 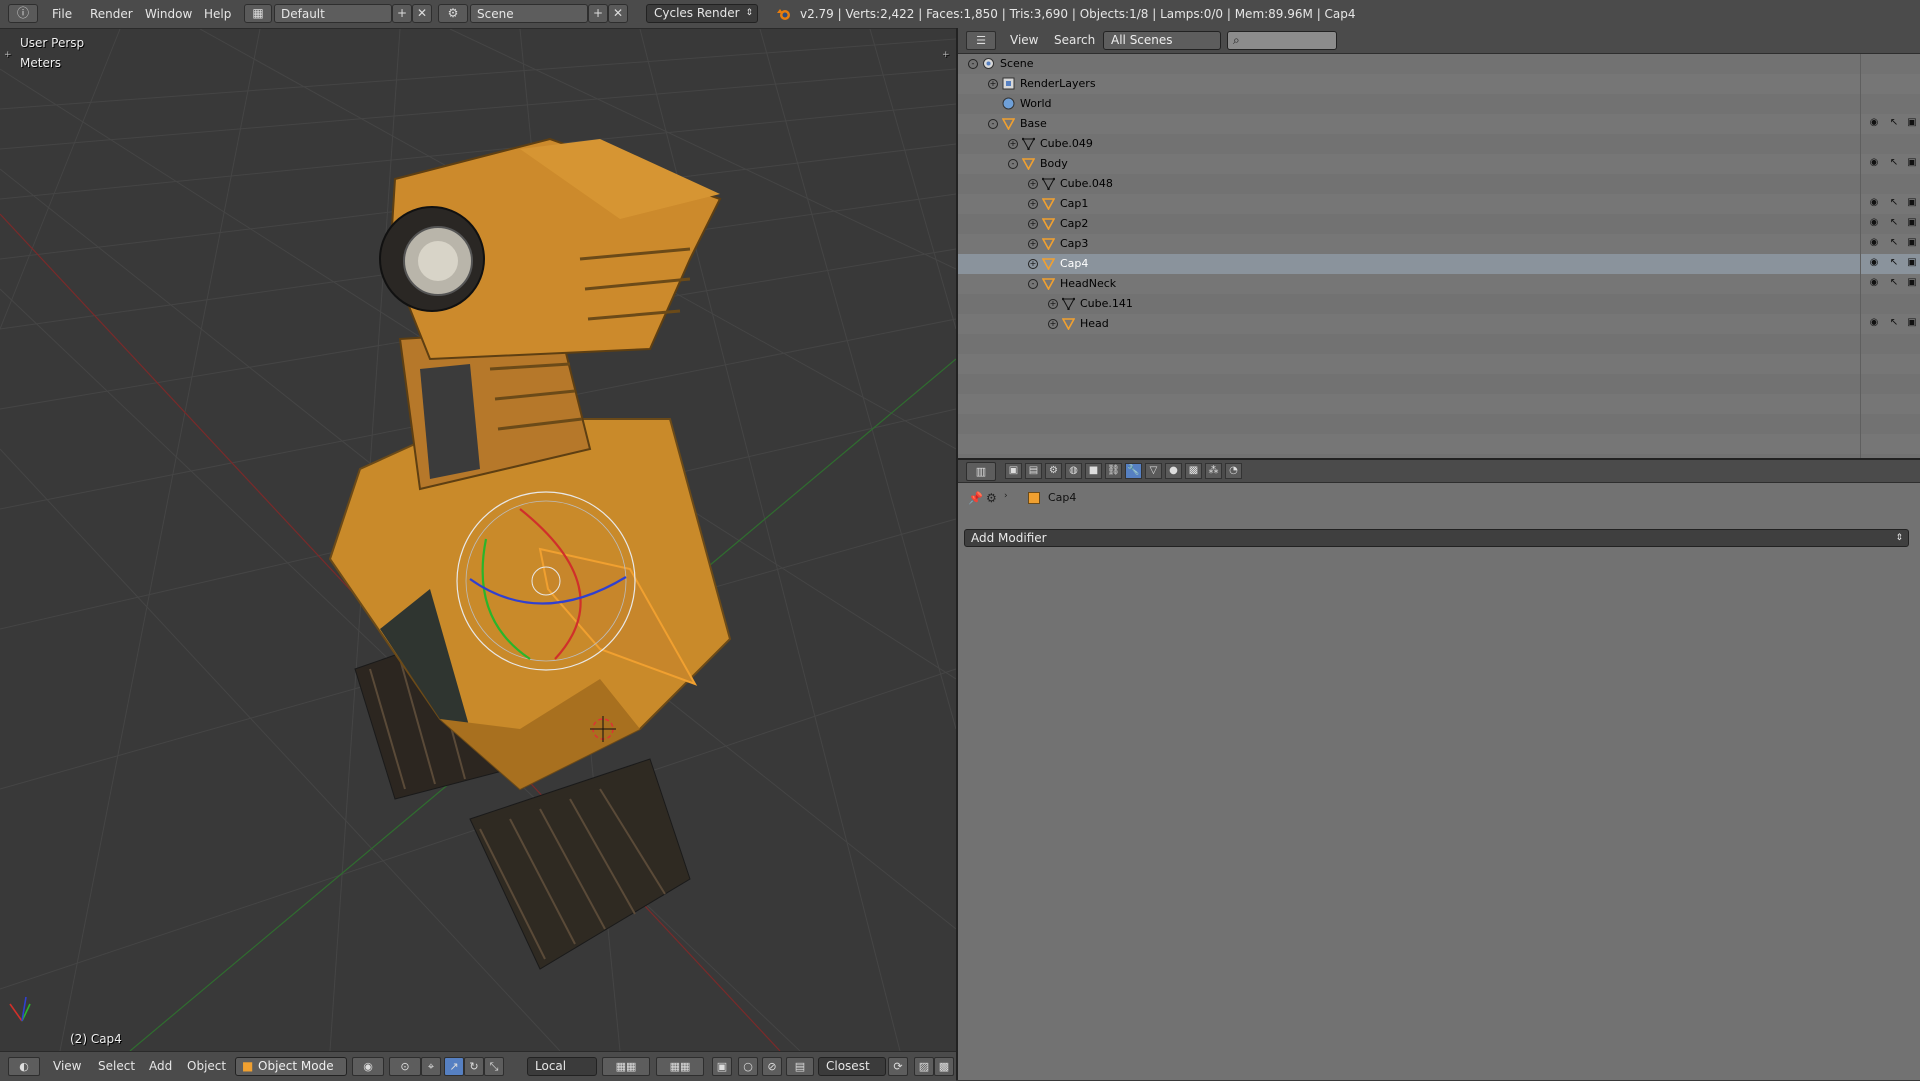 What do you see at coordinates (368, 1066) in the screenshot?
I see `viewport-shading-icon: ◉` at bounding box center [368, 1066].